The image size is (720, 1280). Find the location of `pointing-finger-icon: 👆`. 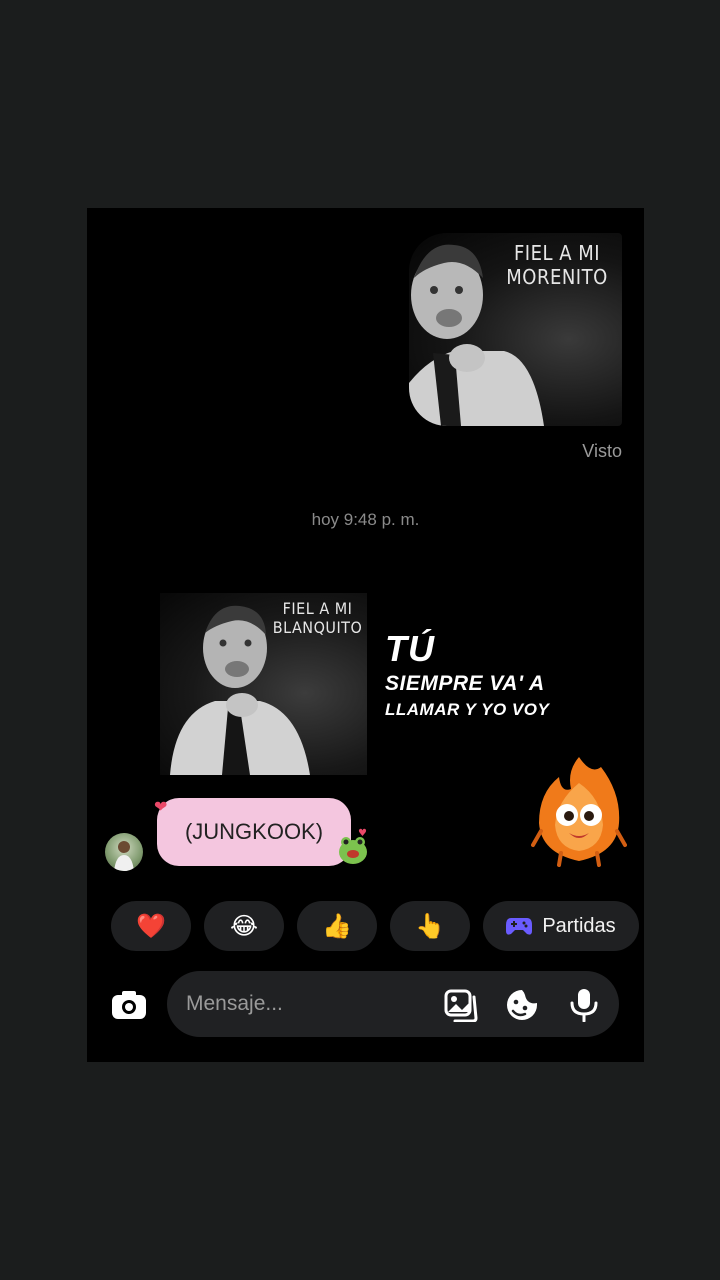

pointing-finger-icon: 👆 is located at coordinates (430, 926).